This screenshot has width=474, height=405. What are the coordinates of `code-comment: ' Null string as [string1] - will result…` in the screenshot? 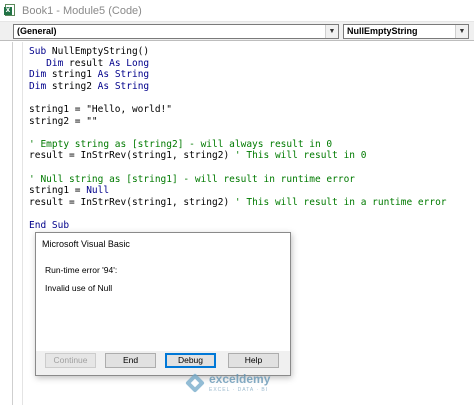 It's located at (192, 179).